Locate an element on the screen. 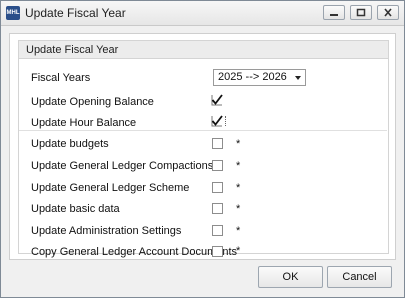 Image resolution: width=407 pixels, height=300 pixels. group-title: Update Fiscal Year is located at coordinates (72, 50).